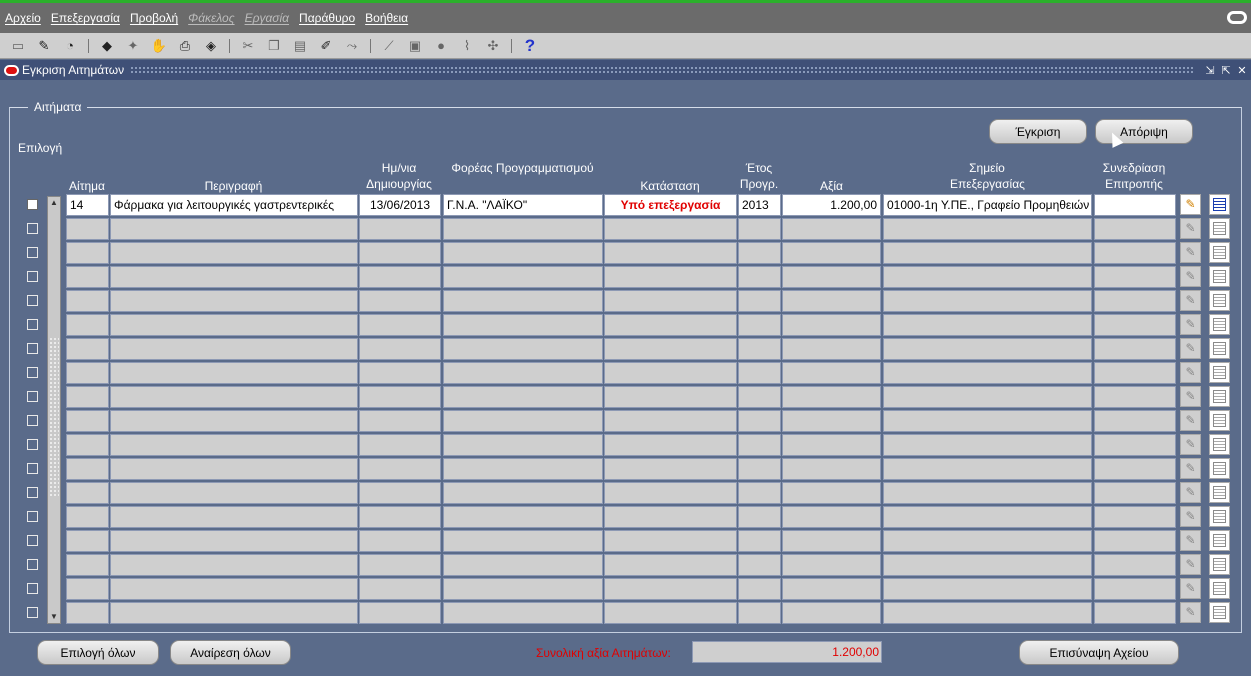 The height and width of the screenshot is (676, 1251). What do you see at coordinates (523, 205) in the screenshot?
I see `cell-planning-body: Γ.Ν.Α. "ΛΑΪΚΟ"` at bounding box center [523, 205].